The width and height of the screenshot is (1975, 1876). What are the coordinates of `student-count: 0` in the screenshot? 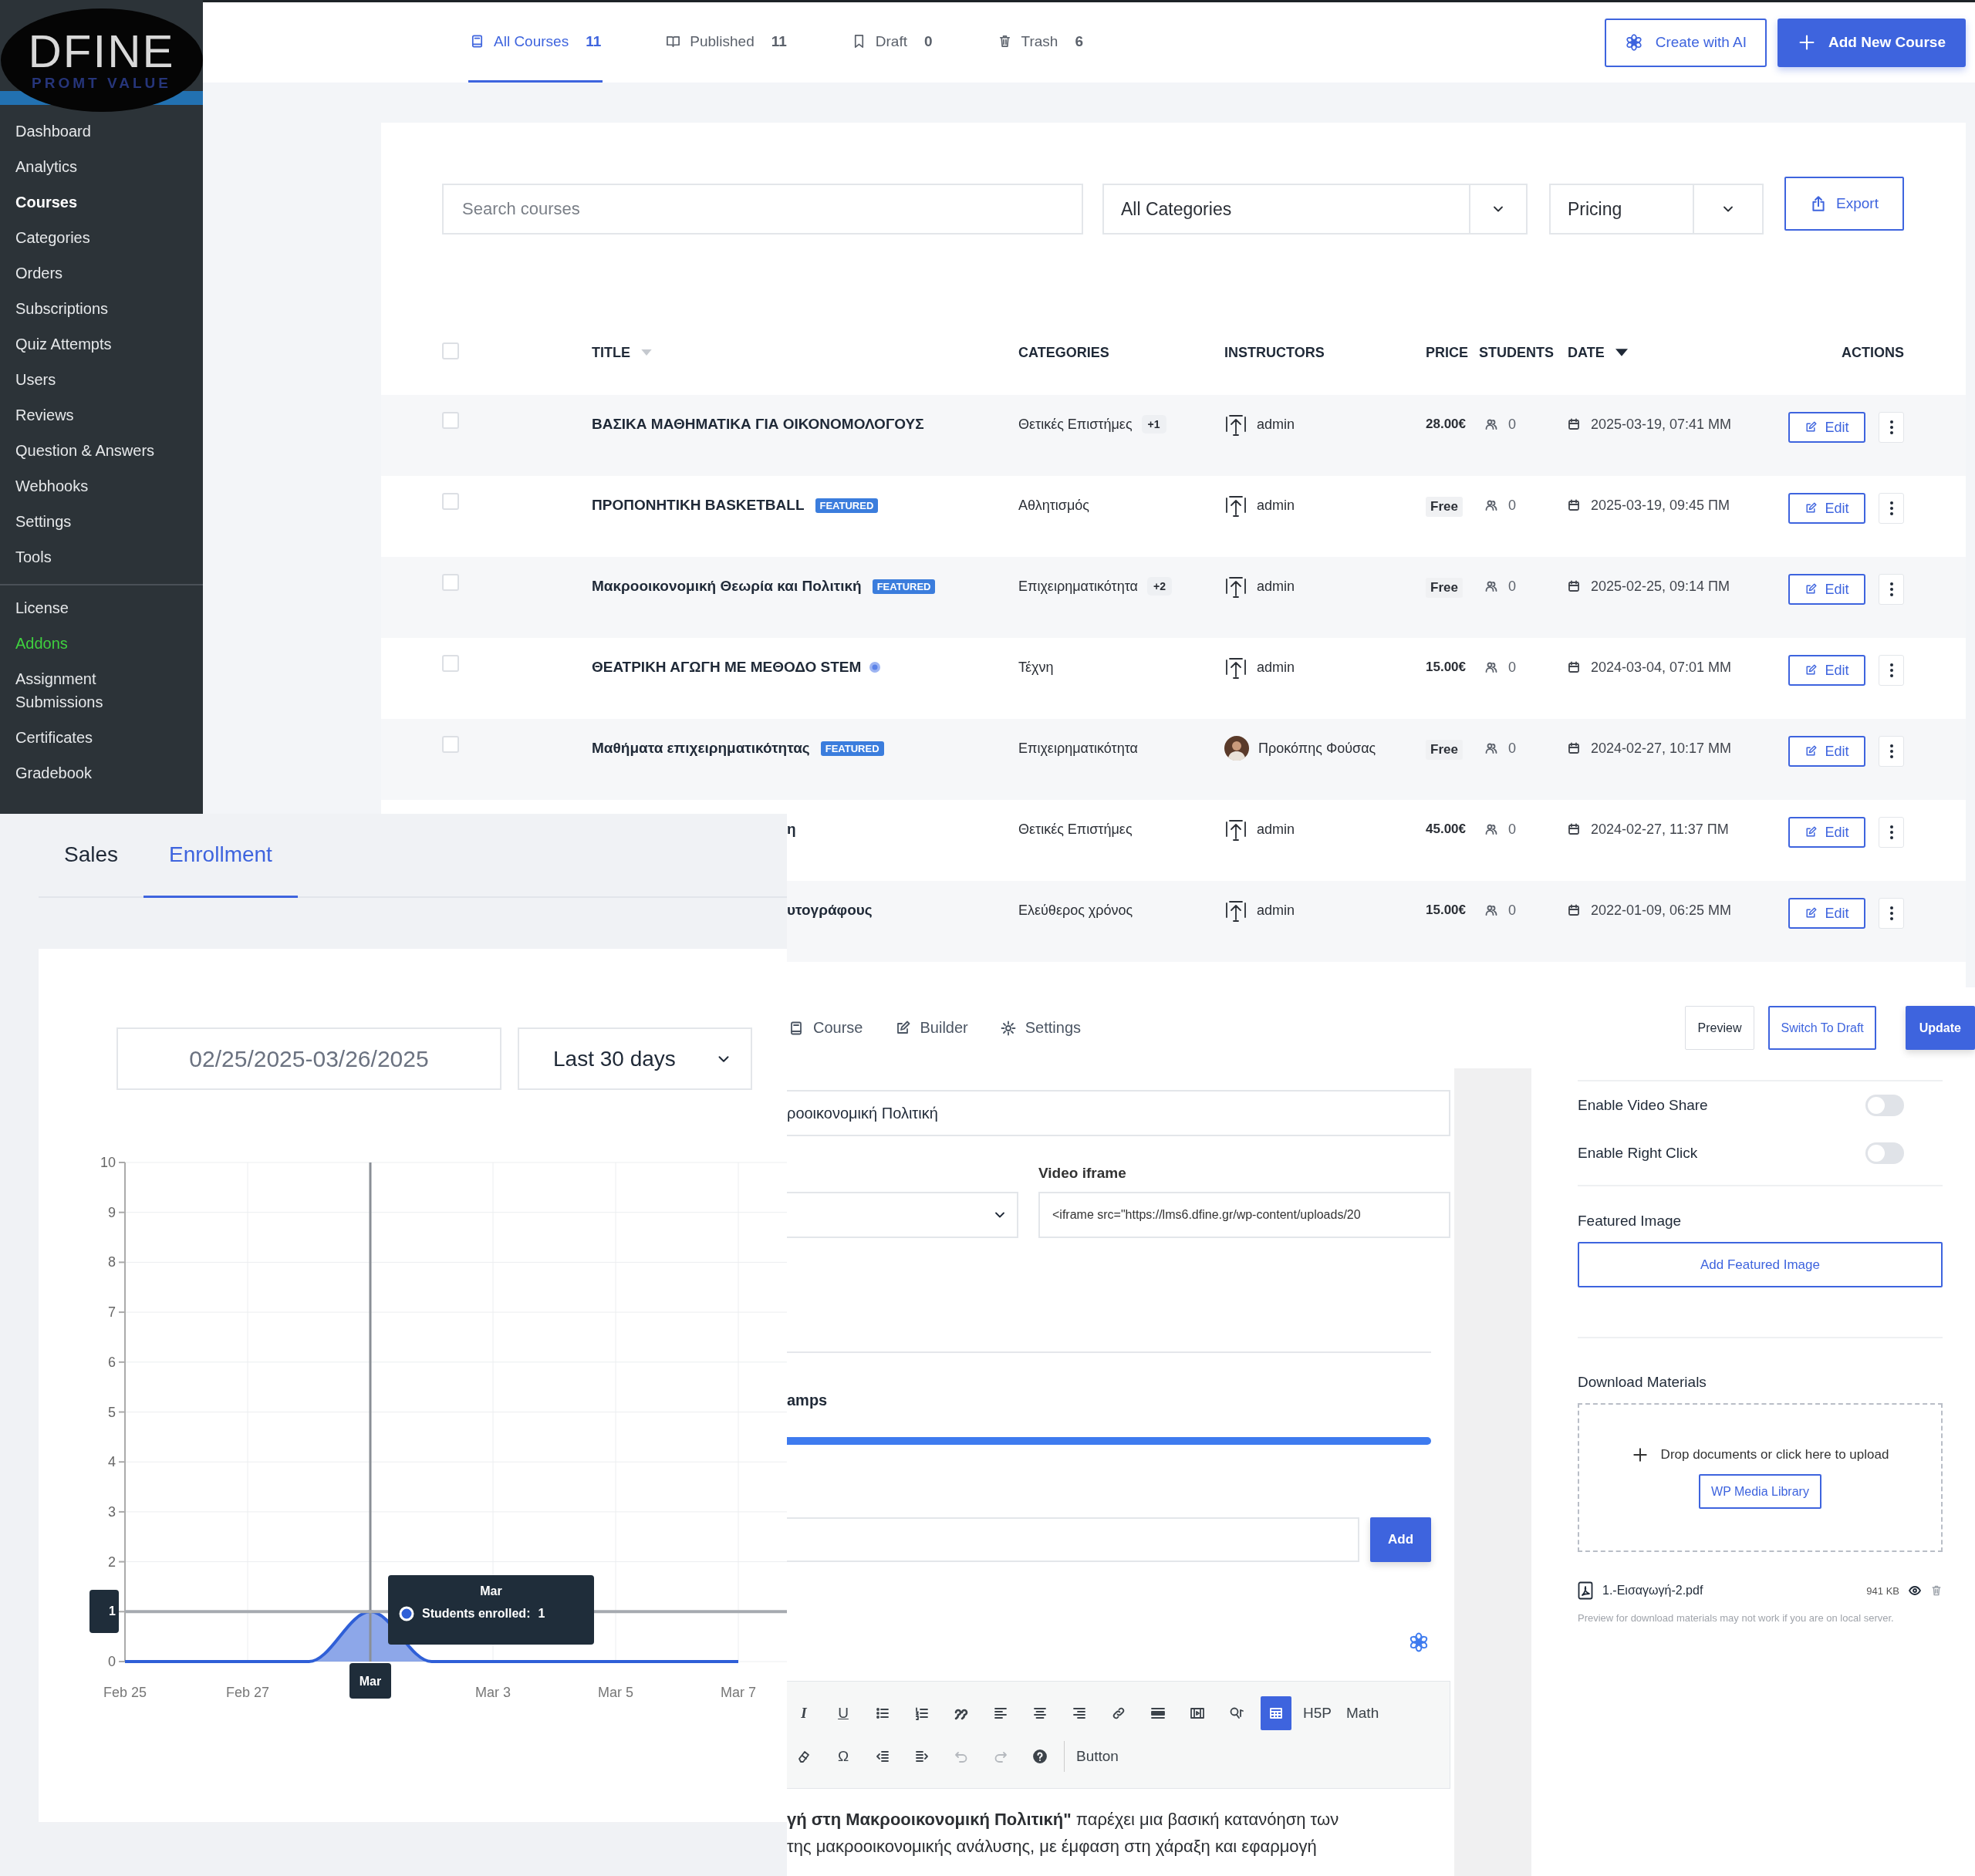 It's located at (1512, 668).